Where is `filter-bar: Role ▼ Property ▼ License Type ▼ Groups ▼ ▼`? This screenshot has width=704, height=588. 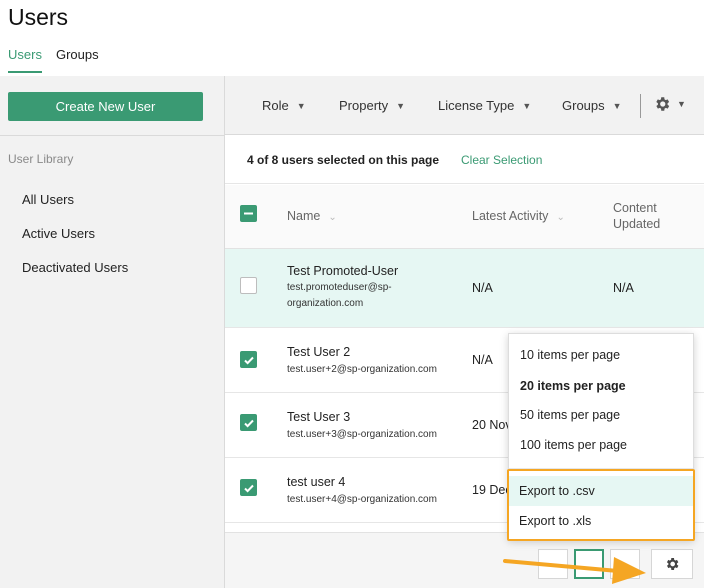
filter-bar: Role ▼ Property ▼ License Type ▼ Groups ▼ ▼ is located at coordinates (464, 105).